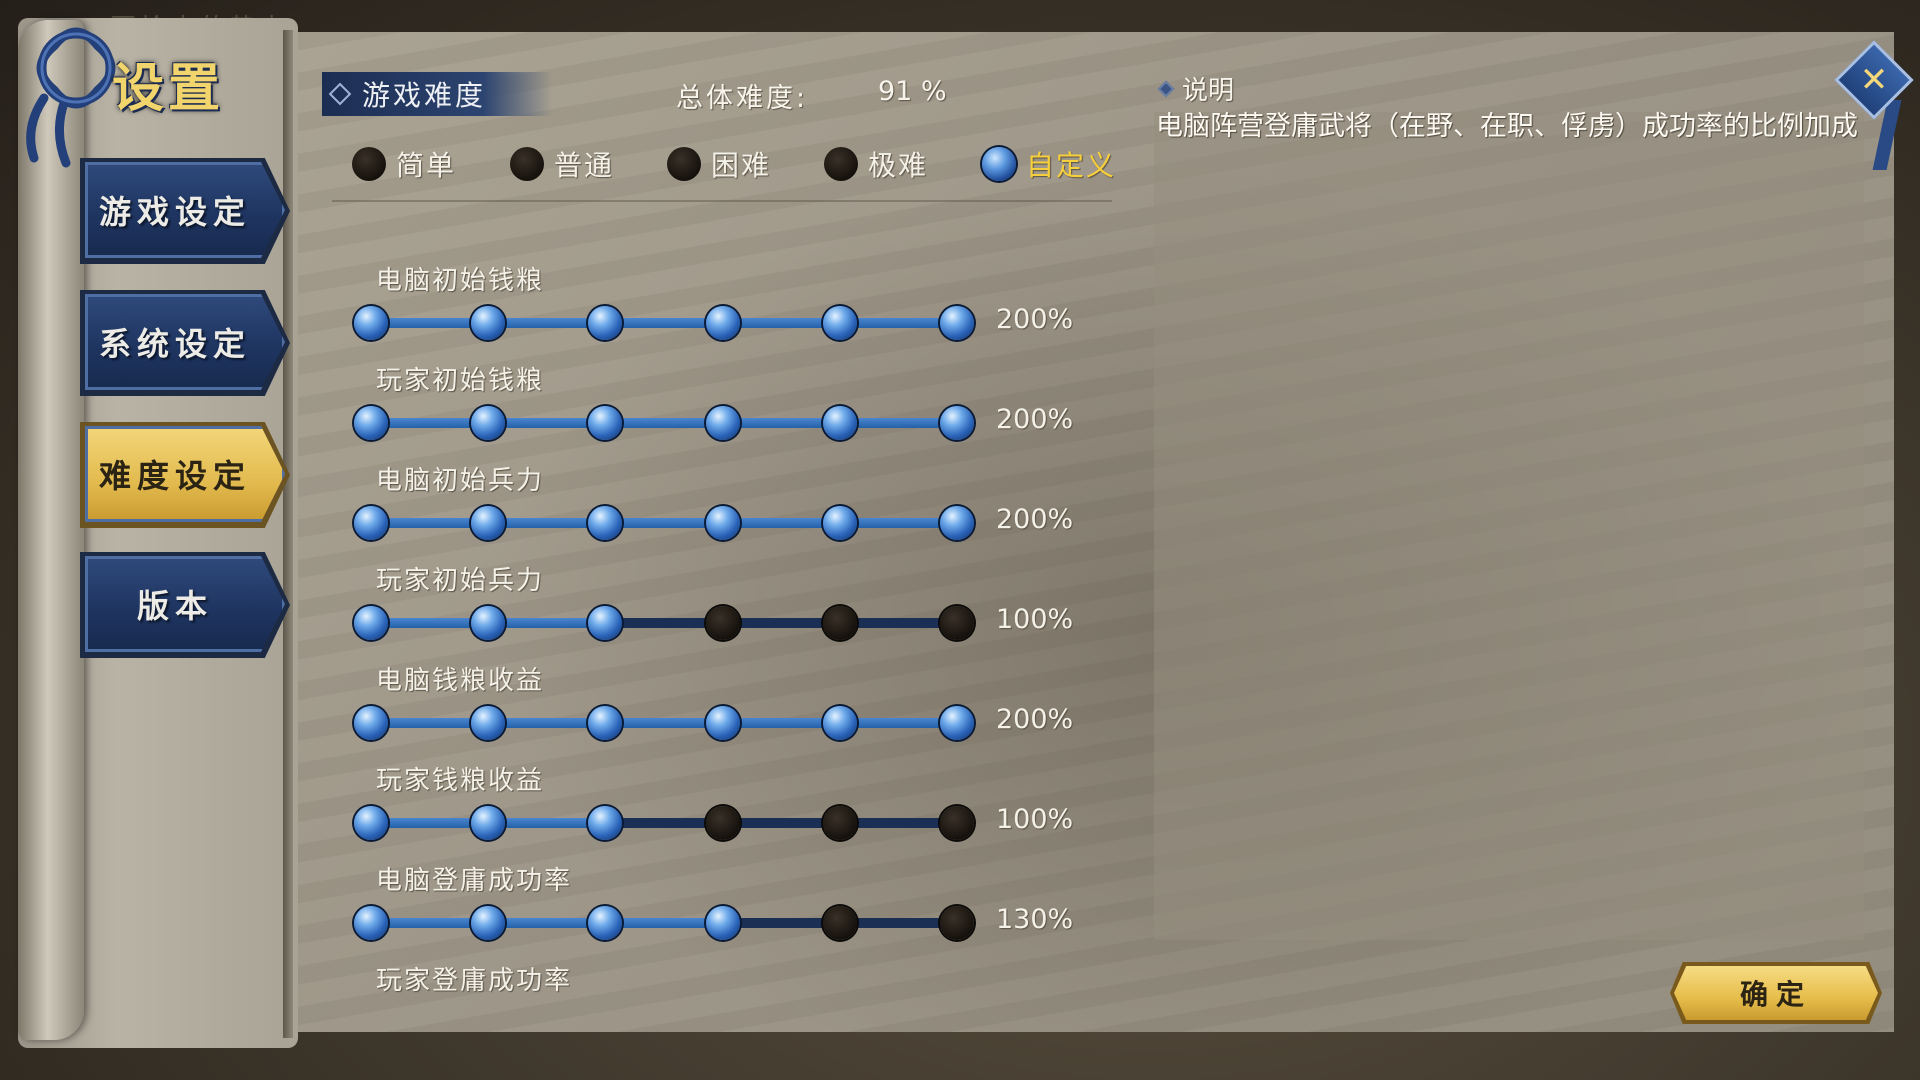 The width and height of the screenshot is (1920, 1080). I want to click on description-header-label: 说明, so click(1208, 91).